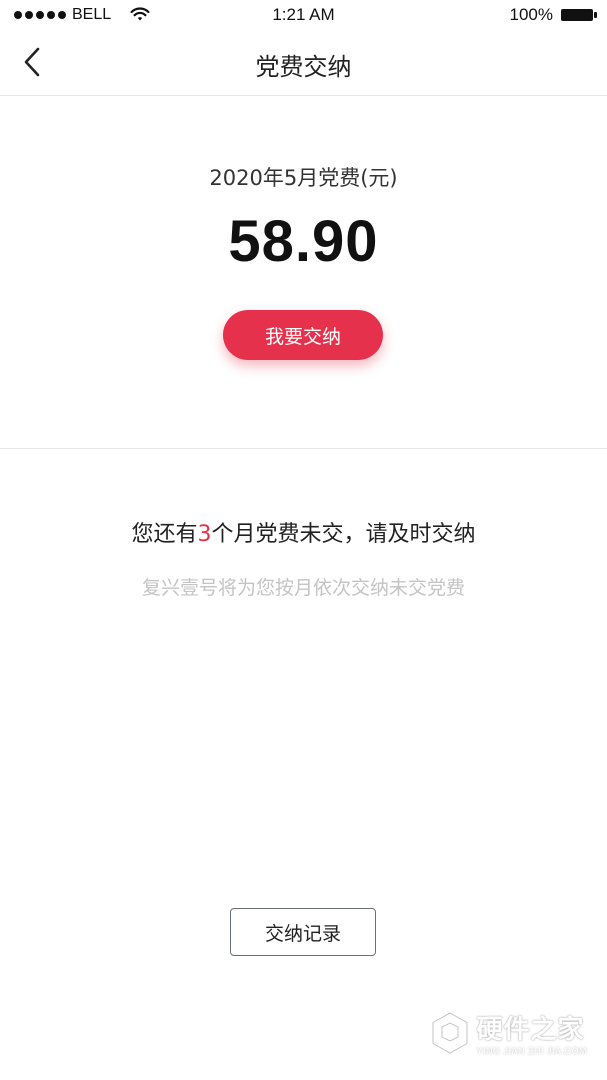  Describe the element at coordinates (579, 15) in the screenshot. I see `battery-icon` at that location.